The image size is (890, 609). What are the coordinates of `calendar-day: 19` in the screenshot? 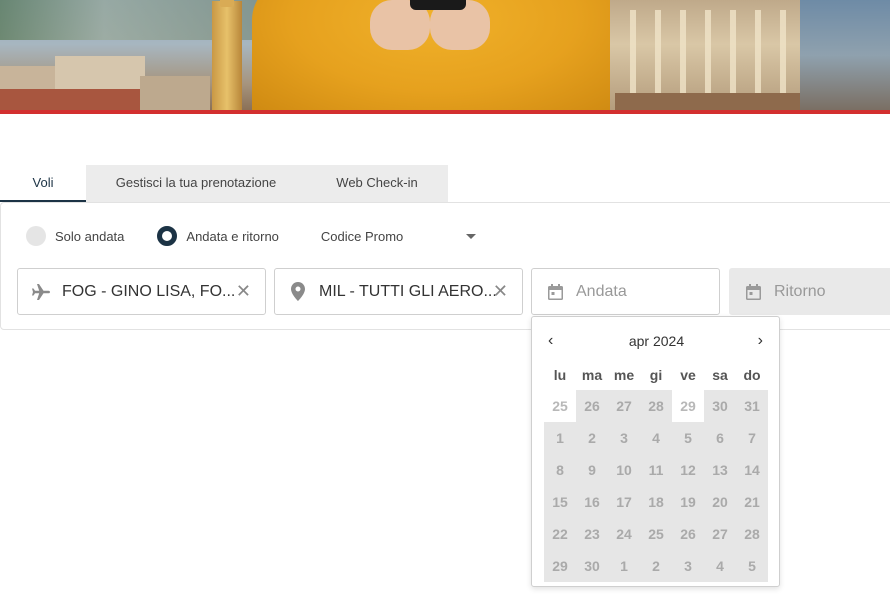 It's located at (688, 502).